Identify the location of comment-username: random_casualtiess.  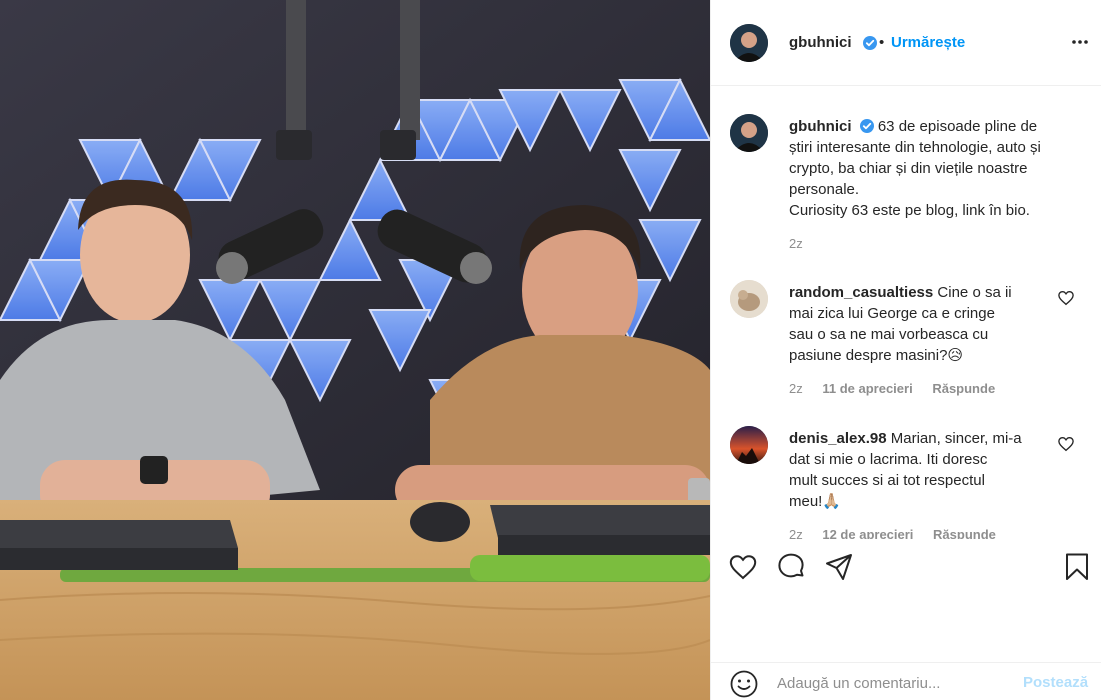
(861, 292).